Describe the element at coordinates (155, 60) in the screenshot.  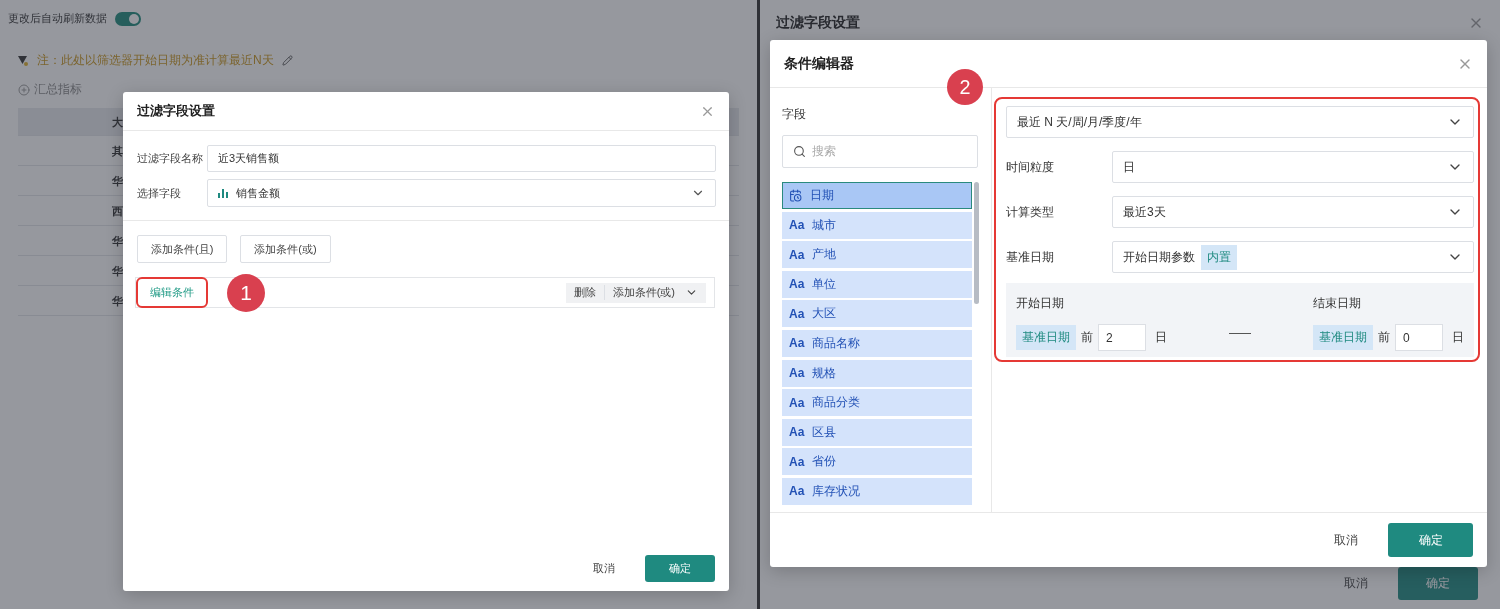
I see `note-text: 注：此处以筛选器开始日期为准计算最近N天` at that location.